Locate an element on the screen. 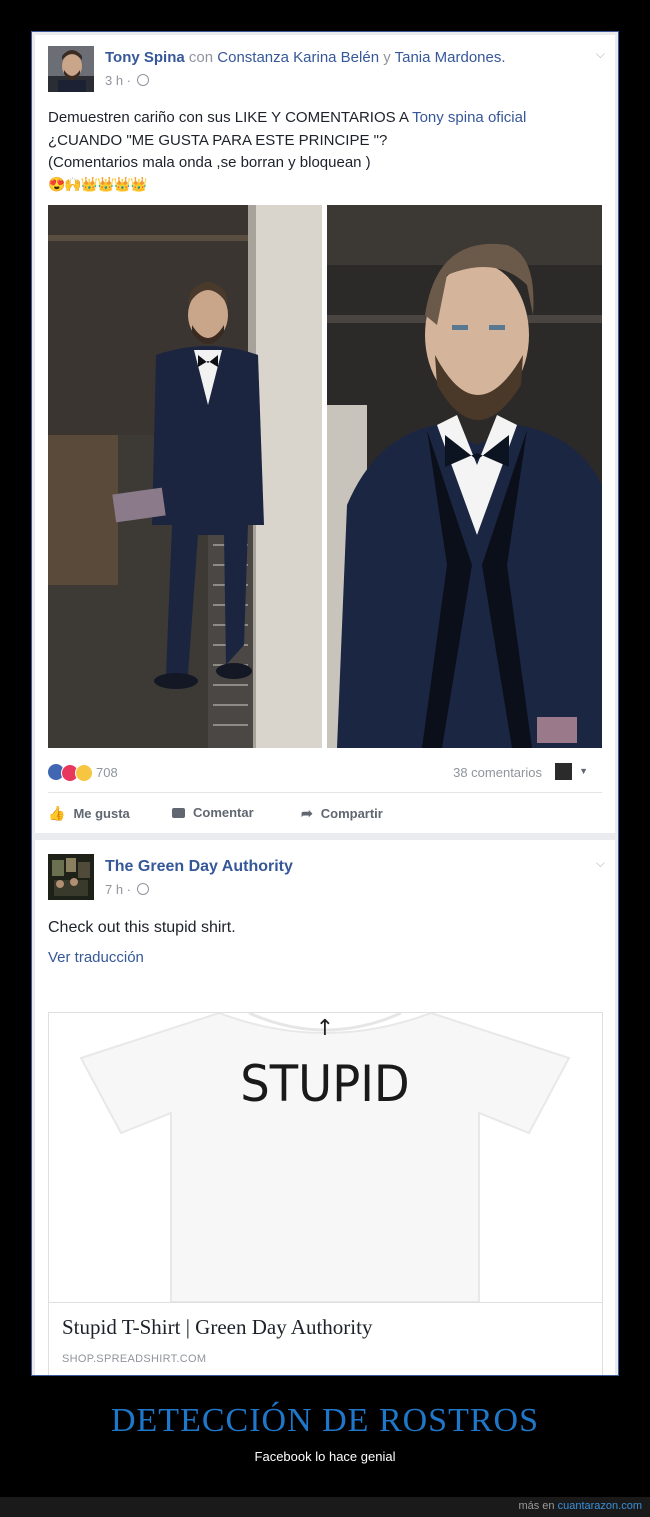  share-icon: ➦ is located at coordinates (307, 813).